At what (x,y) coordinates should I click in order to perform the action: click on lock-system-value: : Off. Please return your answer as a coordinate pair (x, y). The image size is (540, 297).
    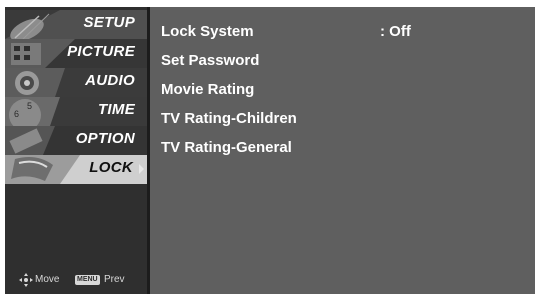
    Looking at the image, I should click on (395, 31).